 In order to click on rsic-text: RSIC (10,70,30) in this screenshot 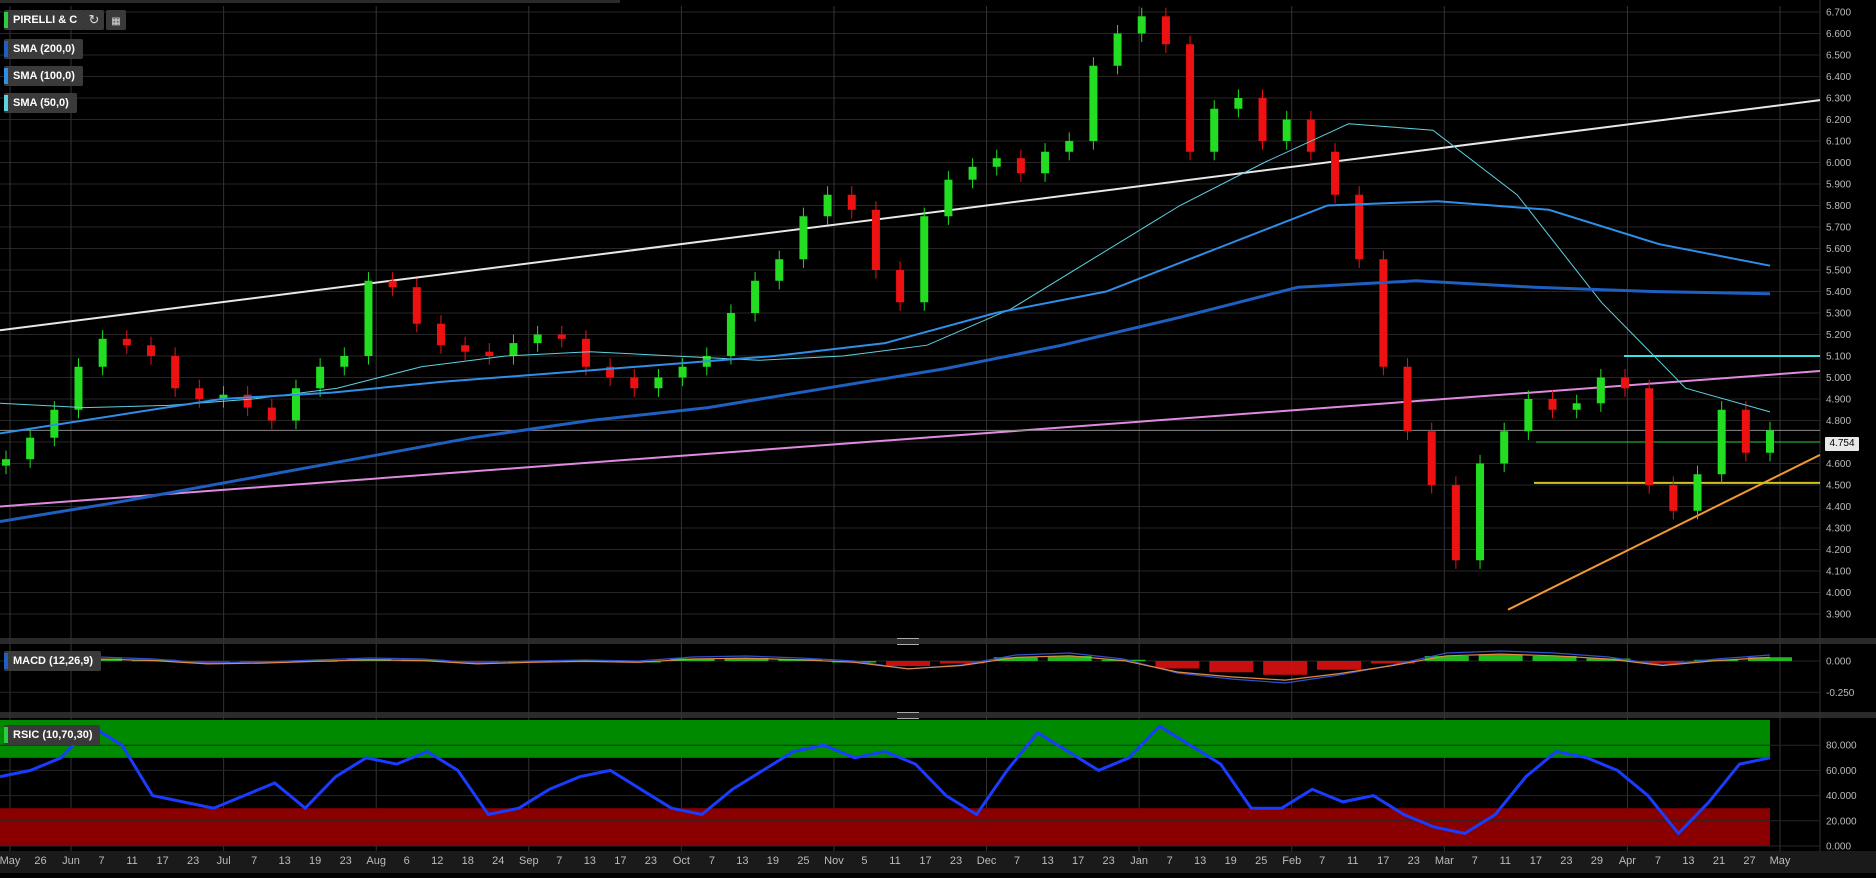, I will do `click(53, 735)`.